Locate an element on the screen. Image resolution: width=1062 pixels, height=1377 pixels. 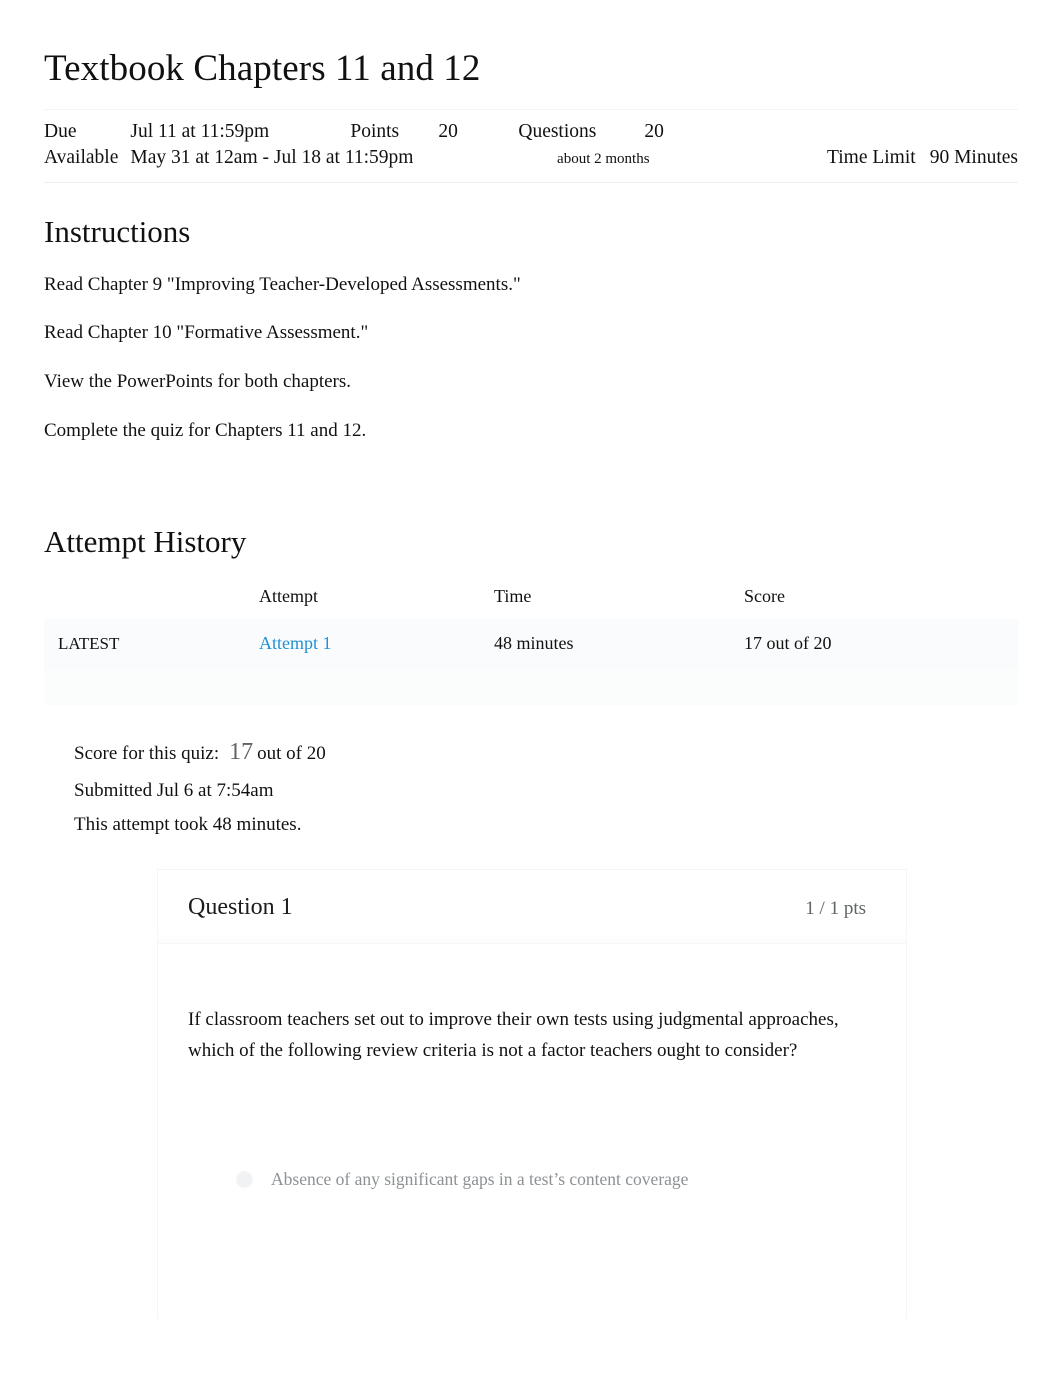
due-value: Jul 11 at 11:59pm is located at coordinates (200, 131).